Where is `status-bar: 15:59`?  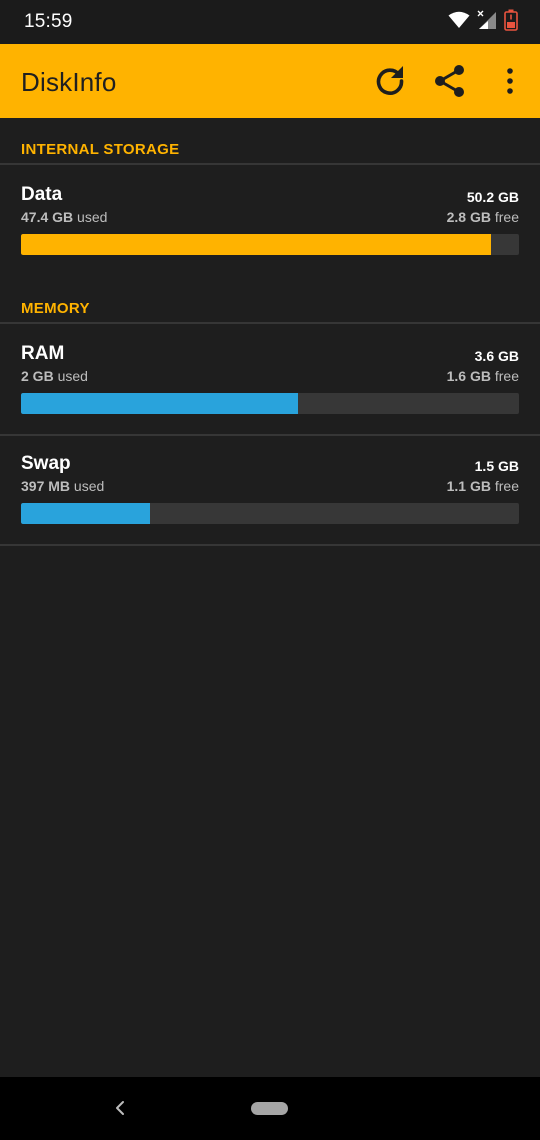
status-bar: 15:59 is located at coordinates (270, 22).